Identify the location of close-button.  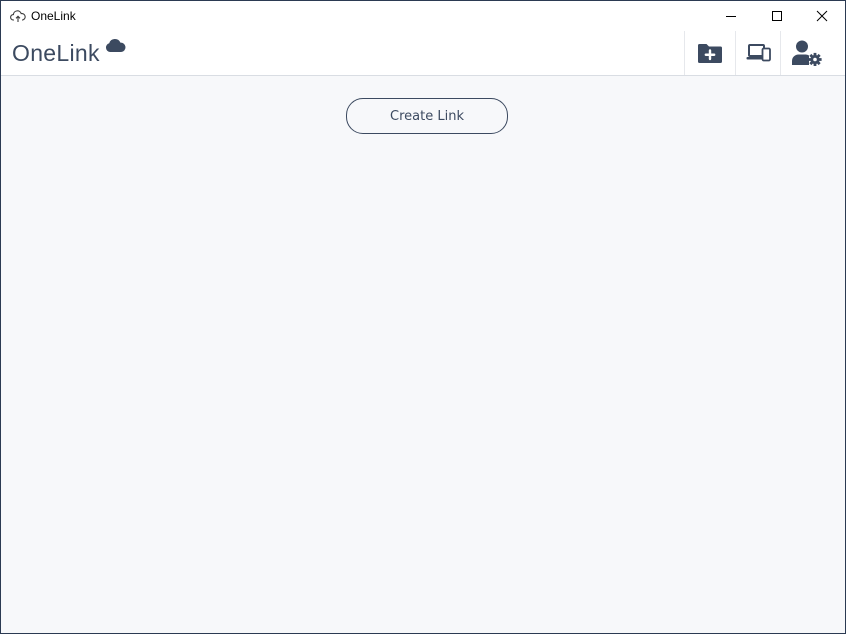
(822, 16).